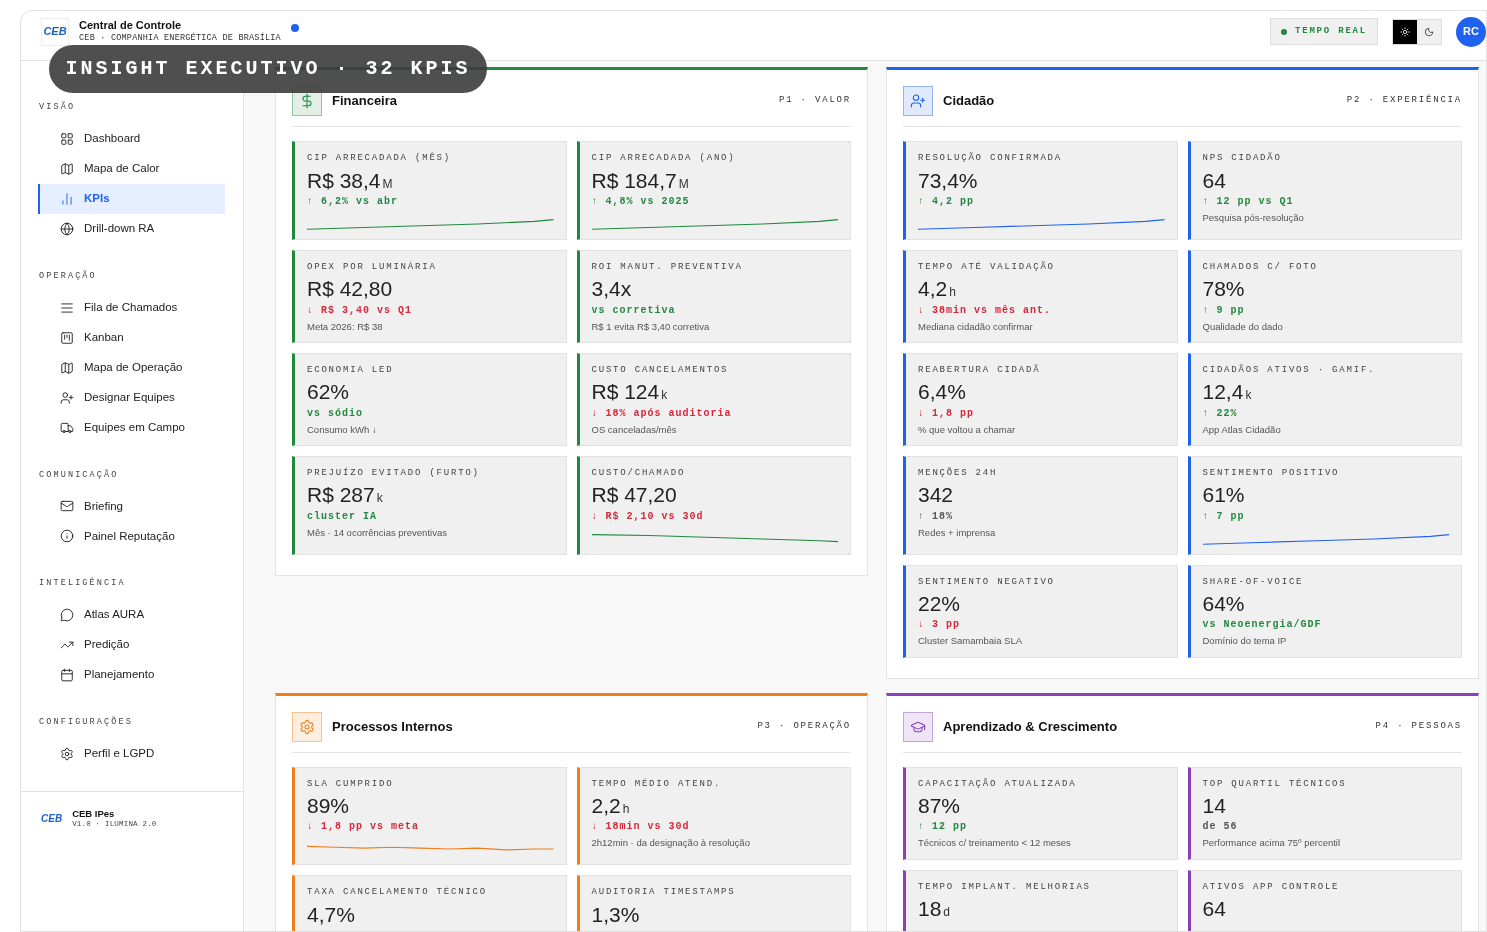  Describe the element at coordinates (1223, 392) in the screenshot. I see `kpi-value: 12,4` at that location.